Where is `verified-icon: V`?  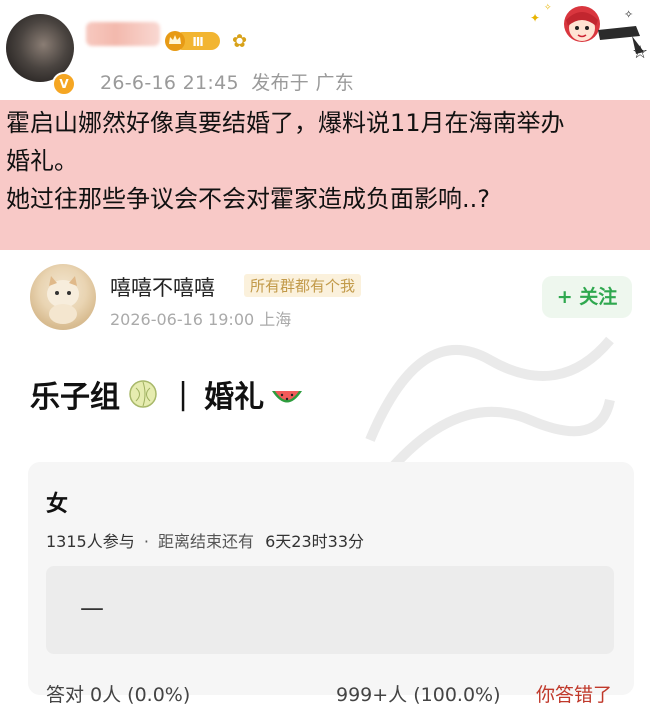
verified-icon: V is located at coordinates (64, 84).